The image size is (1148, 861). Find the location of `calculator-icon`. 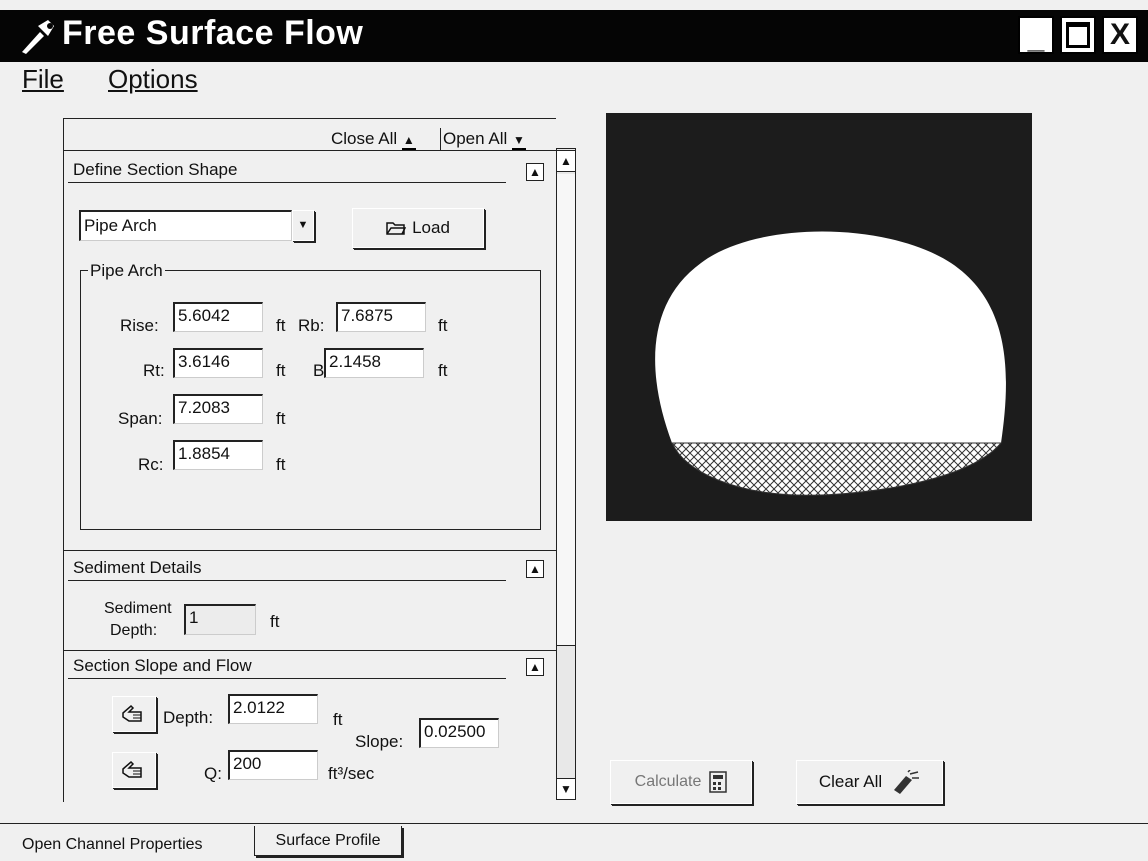

calculator-icon is located at coordinates (718, 782).